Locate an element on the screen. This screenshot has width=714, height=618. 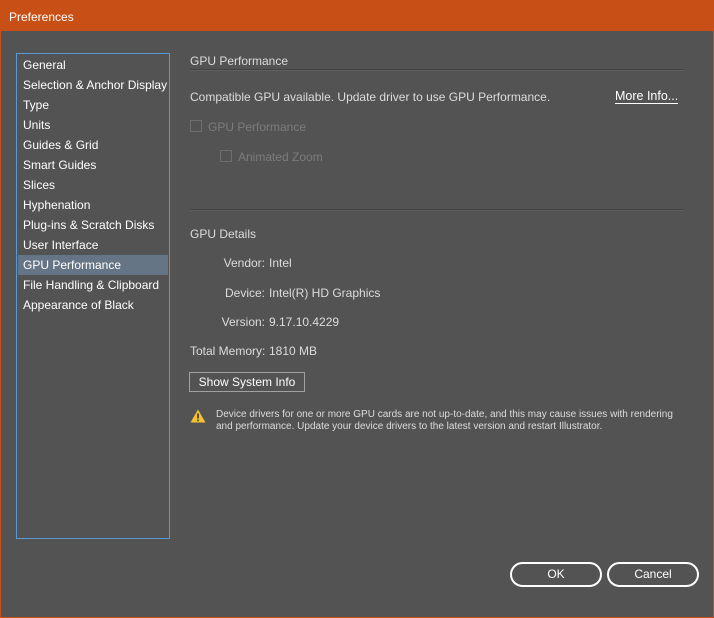
sidebar-item-file-handling-clipboard: File Handling & Clipboard is located at coordinates (93, 285).